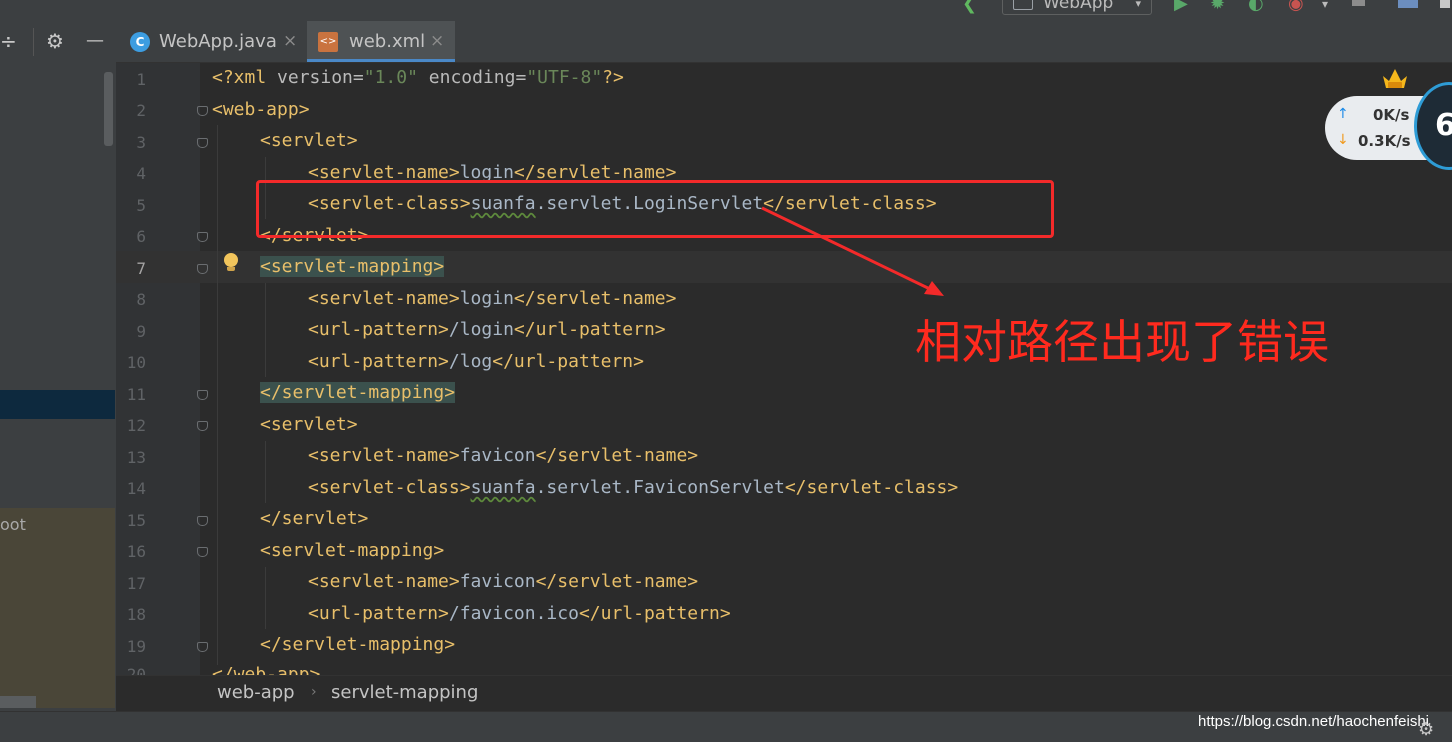 This screenshot has width=1452, height=742. I want to click on code-line-16: <servlet-mapping>, so click(352, 551).